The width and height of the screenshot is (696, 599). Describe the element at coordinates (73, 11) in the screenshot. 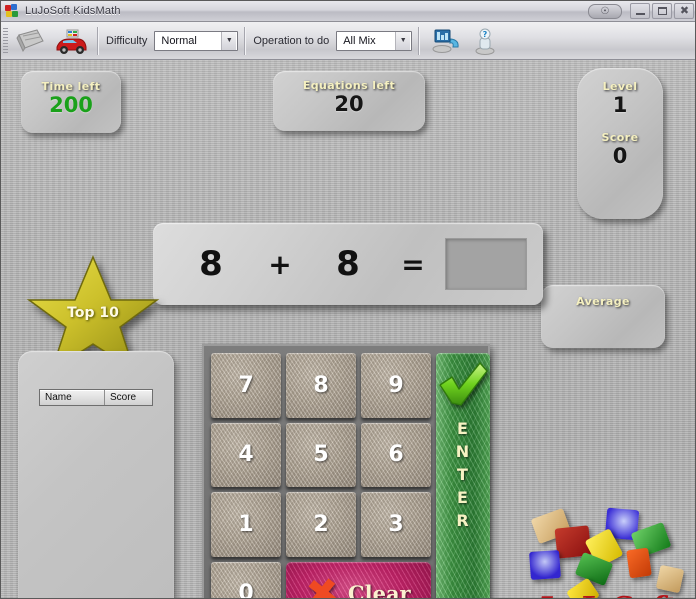

I see `window-title: LuJoSoft KidsMath` at that location.